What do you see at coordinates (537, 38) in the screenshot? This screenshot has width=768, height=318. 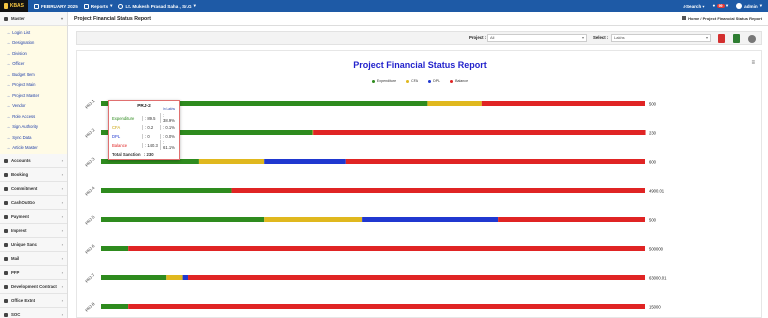 I see `project-select: All ▾` at bounding box center [537, 38].